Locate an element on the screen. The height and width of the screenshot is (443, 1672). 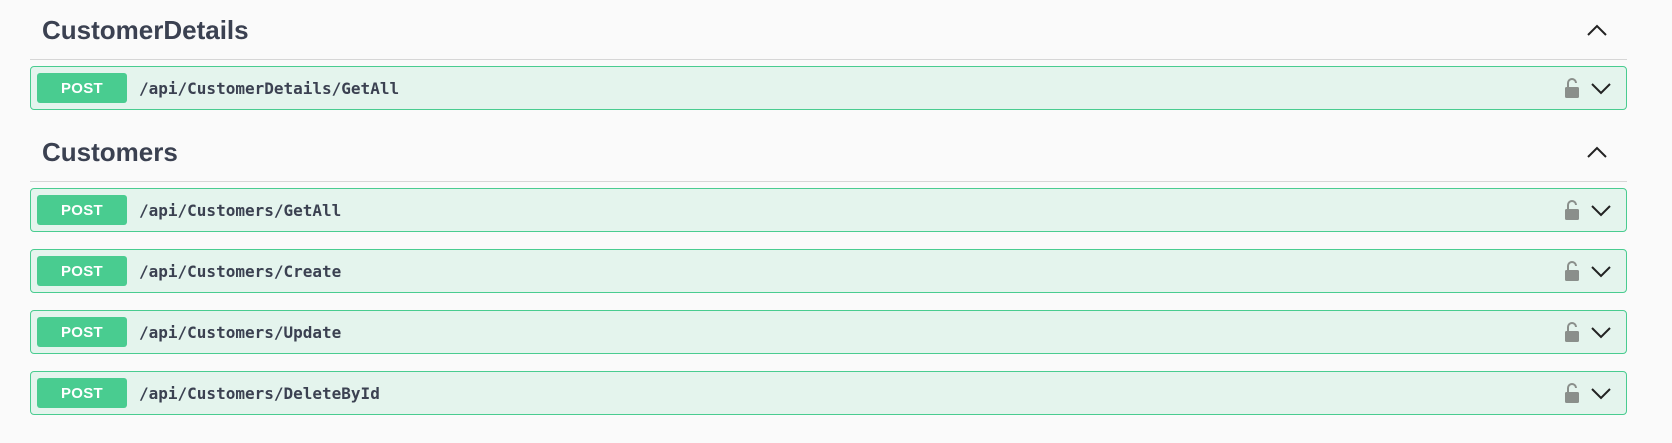
operation-post-customers-deletebyid: POST /api/Customers/DeleteById is located at coordinates (828, 393).